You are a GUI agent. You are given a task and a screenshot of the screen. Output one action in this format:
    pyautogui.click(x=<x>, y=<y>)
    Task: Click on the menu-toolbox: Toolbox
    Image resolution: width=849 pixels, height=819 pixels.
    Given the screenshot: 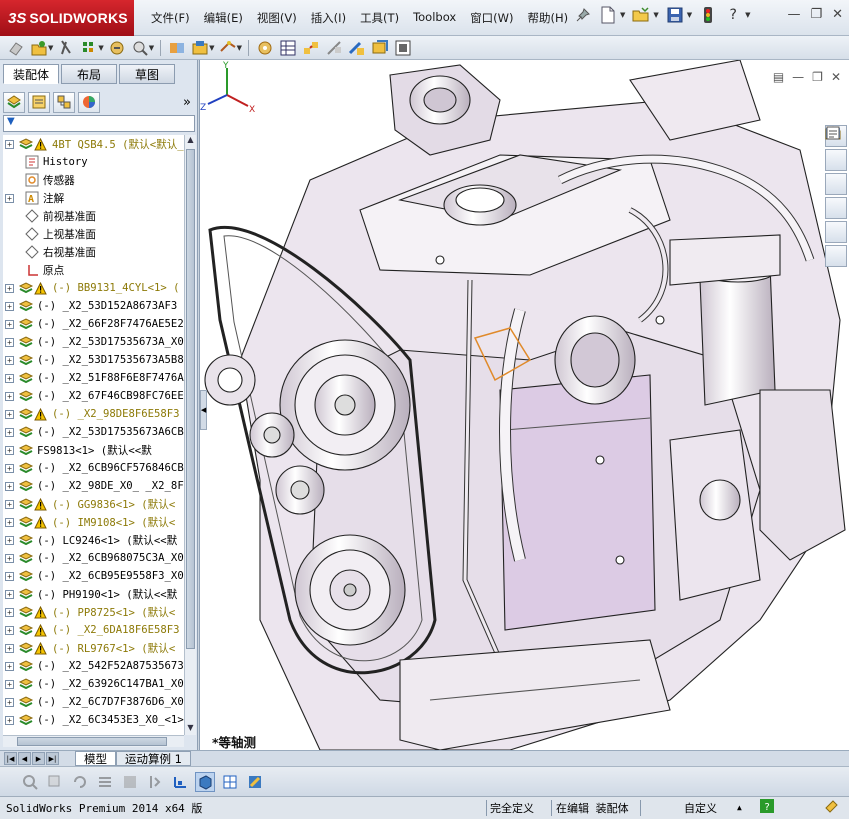 What is the action you would take?
    pyautogui.click(x=434, y=18)
    